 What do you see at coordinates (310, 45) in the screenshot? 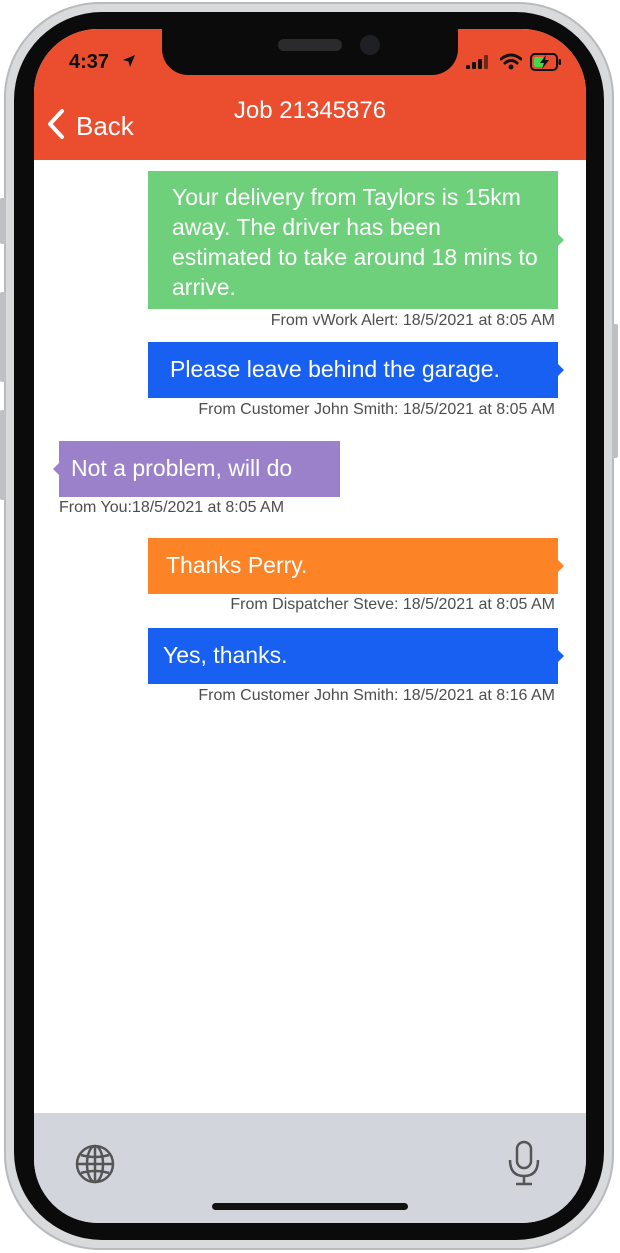
I see `speaker-grille` at bounding box center [310, 45].